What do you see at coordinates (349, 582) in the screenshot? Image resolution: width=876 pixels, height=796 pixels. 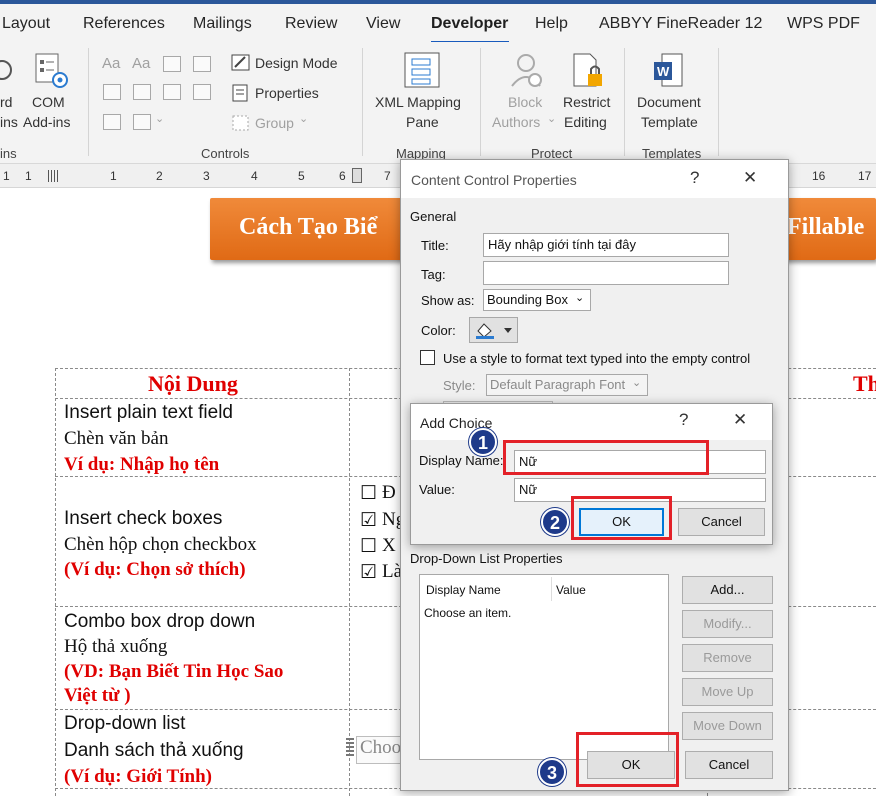 I see `table-border` at bounding box center [349, 582].